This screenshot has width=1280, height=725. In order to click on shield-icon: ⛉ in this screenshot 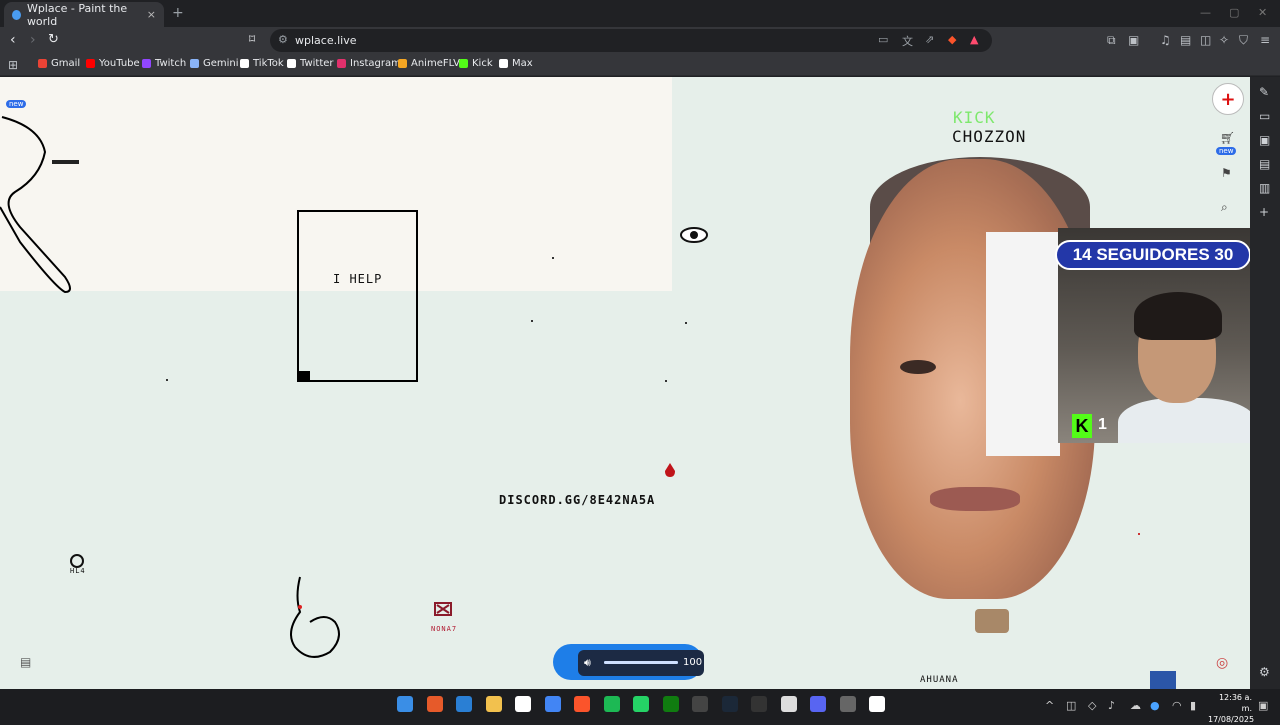, I will do `click(1243, 40)`.